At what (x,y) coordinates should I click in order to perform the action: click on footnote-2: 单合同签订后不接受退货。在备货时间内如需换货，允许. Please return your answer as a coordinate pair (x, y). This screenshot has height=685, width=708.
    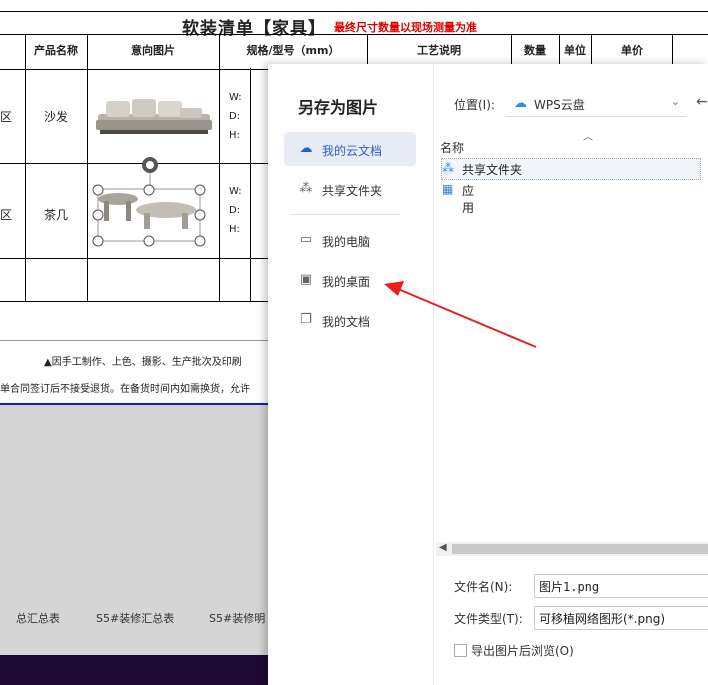
    Looking at the image, I should click on (125, 389).